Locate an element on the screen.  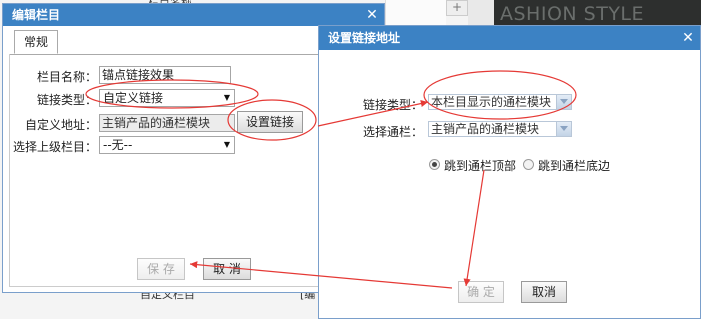
cancel-button: 取 消 is located at coordinates (227, 269).